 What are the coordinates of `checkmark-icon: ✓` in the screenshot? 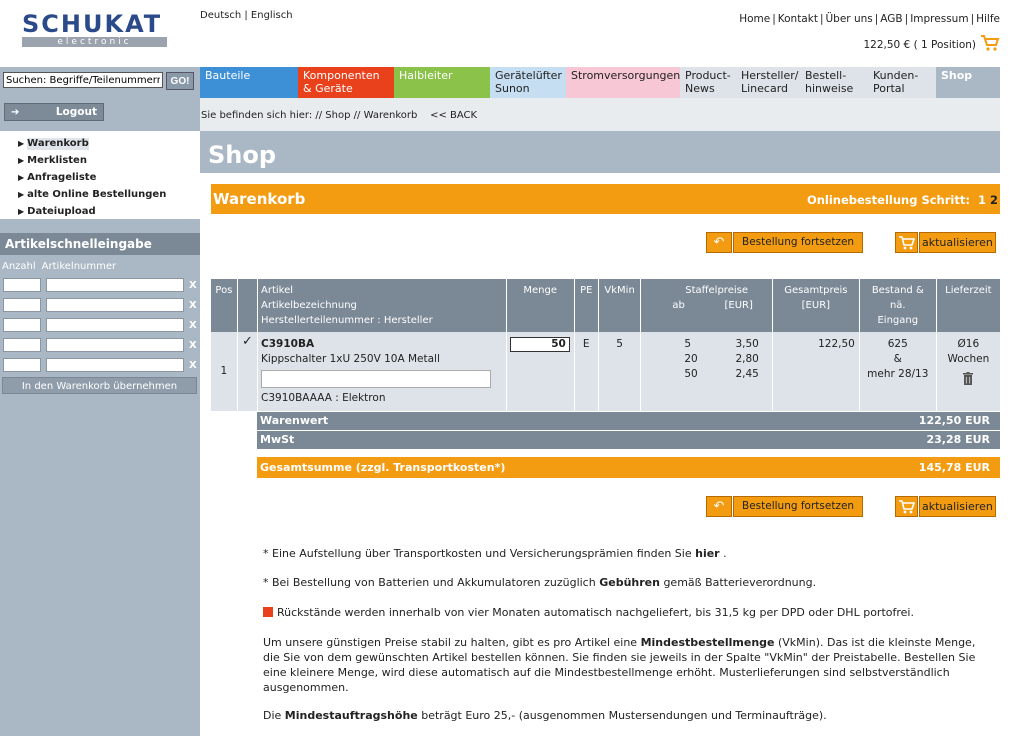 It's located at (248, 371).